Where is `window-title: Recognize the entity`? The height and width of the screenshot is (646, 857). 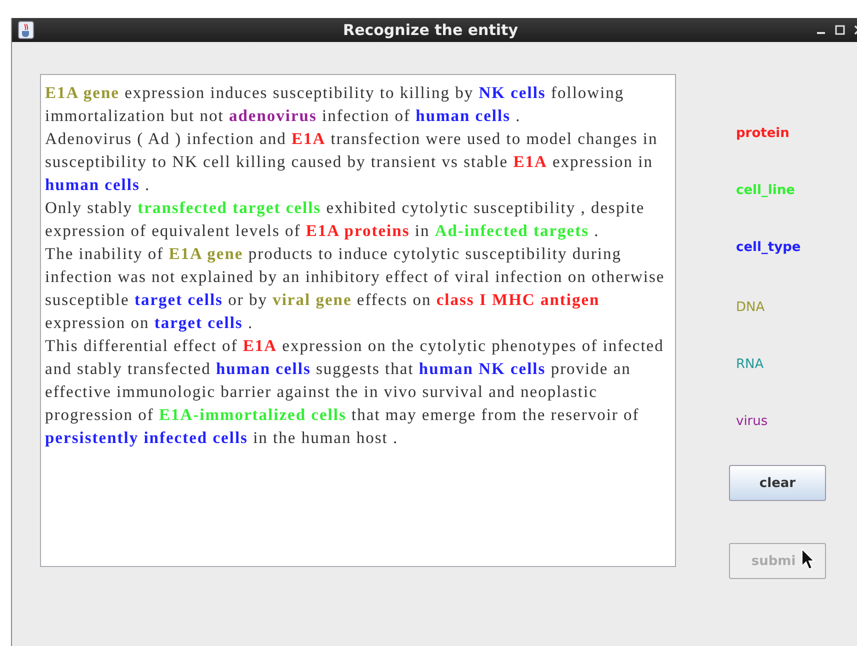
window-title: Recognize the entity is located at coordinates (430, 30).